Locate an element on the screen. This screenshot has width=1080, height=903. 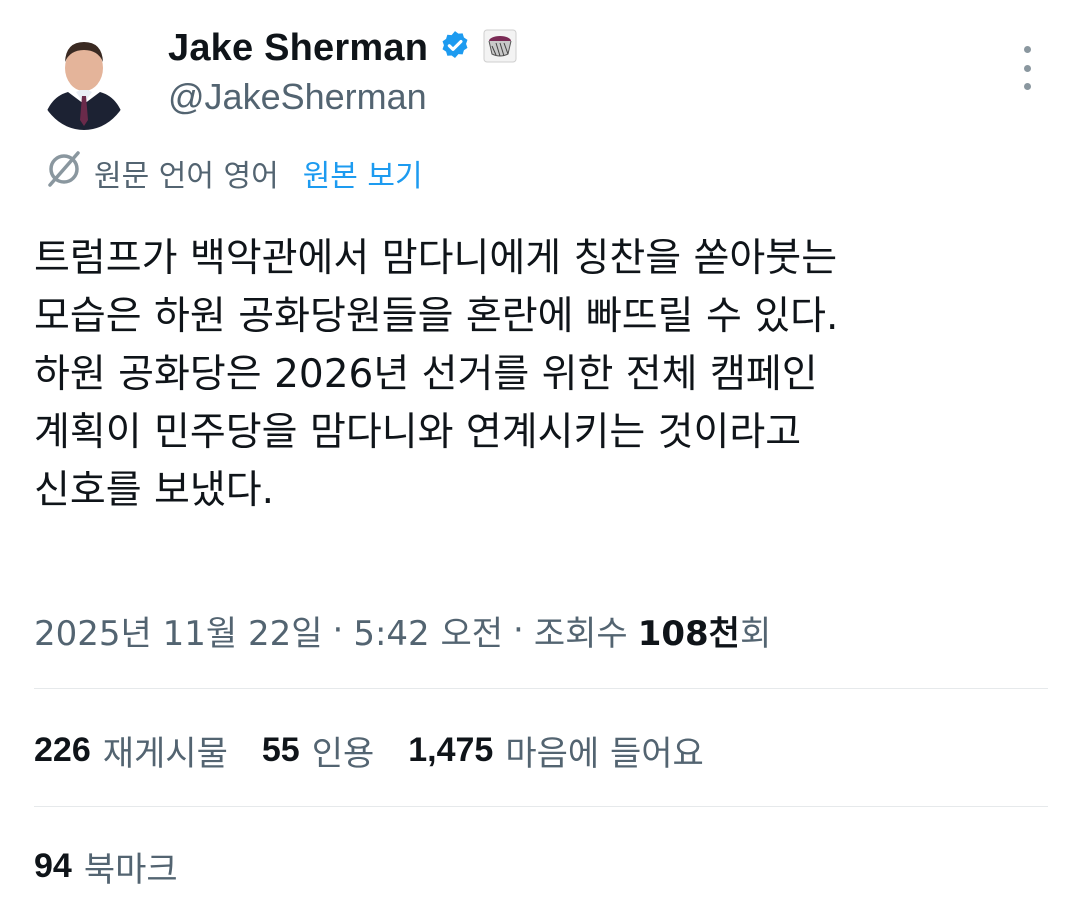
tweet-line: 하원 공화당은 2026년 선거를 위한 전체 캠페인 is located at coordinates (426, 374).